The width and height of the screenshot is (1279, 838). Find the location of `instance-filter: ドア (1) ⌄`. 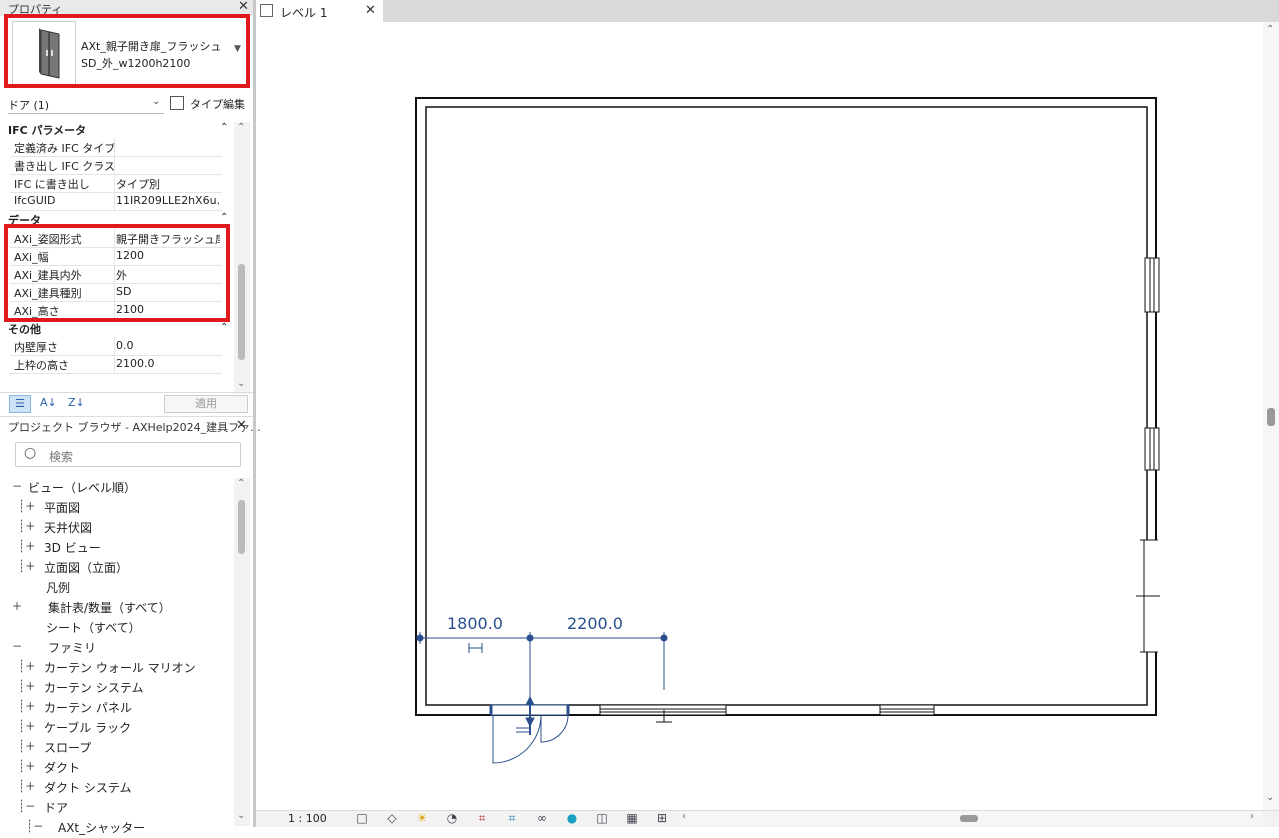

instance-filter: ドア (1) ⌄ is located at coordinates (86, 104).